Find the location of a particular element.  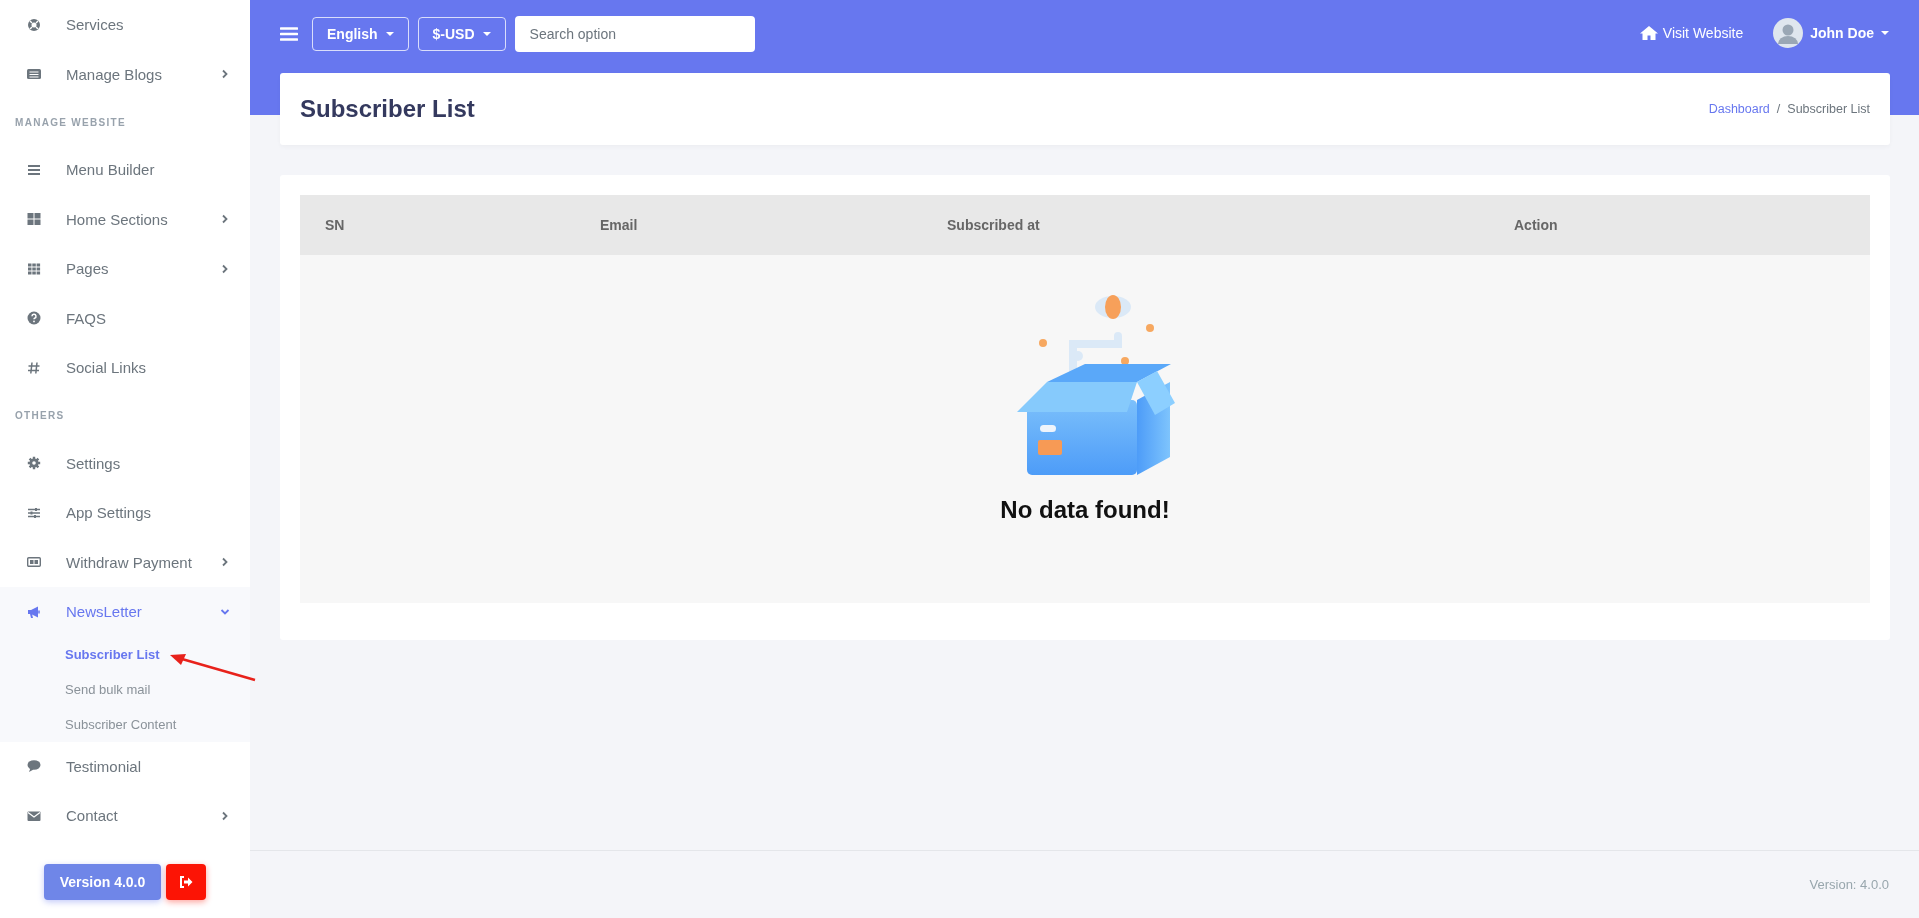

sidebar-item: Withdraw Payment is located at coordinates (125, 562).